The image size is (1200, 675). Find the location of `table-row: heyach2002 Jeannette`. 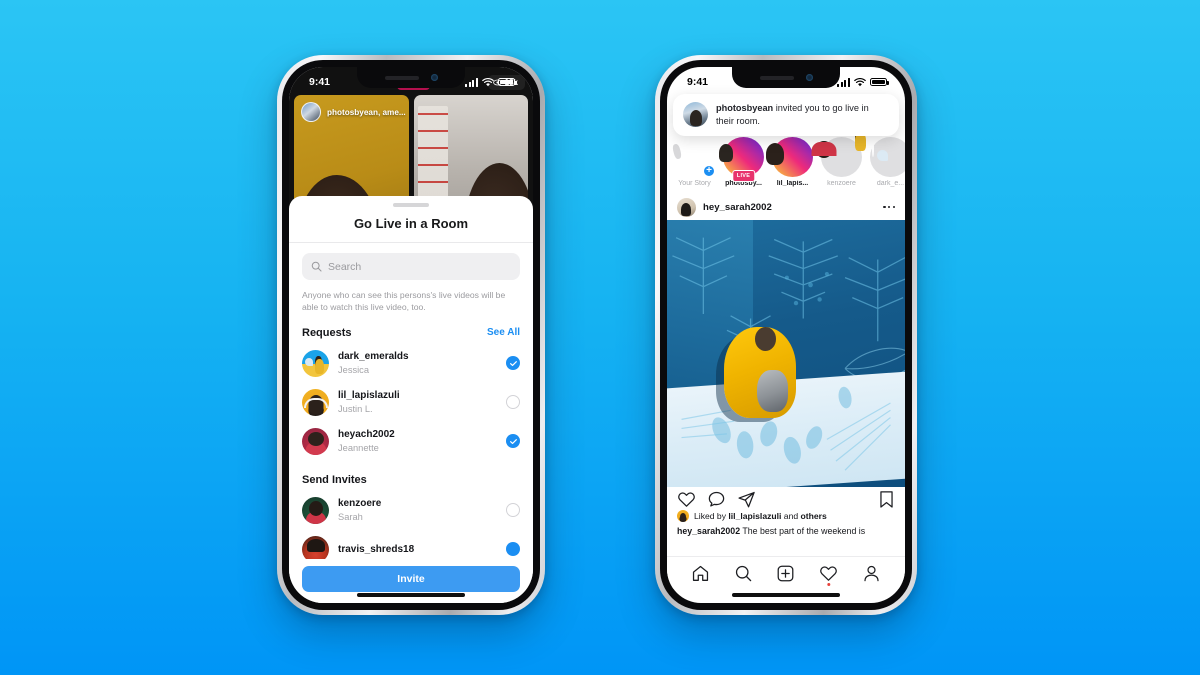

table-row: heyach2002 Jeannette is located at coordinates (411, 441).